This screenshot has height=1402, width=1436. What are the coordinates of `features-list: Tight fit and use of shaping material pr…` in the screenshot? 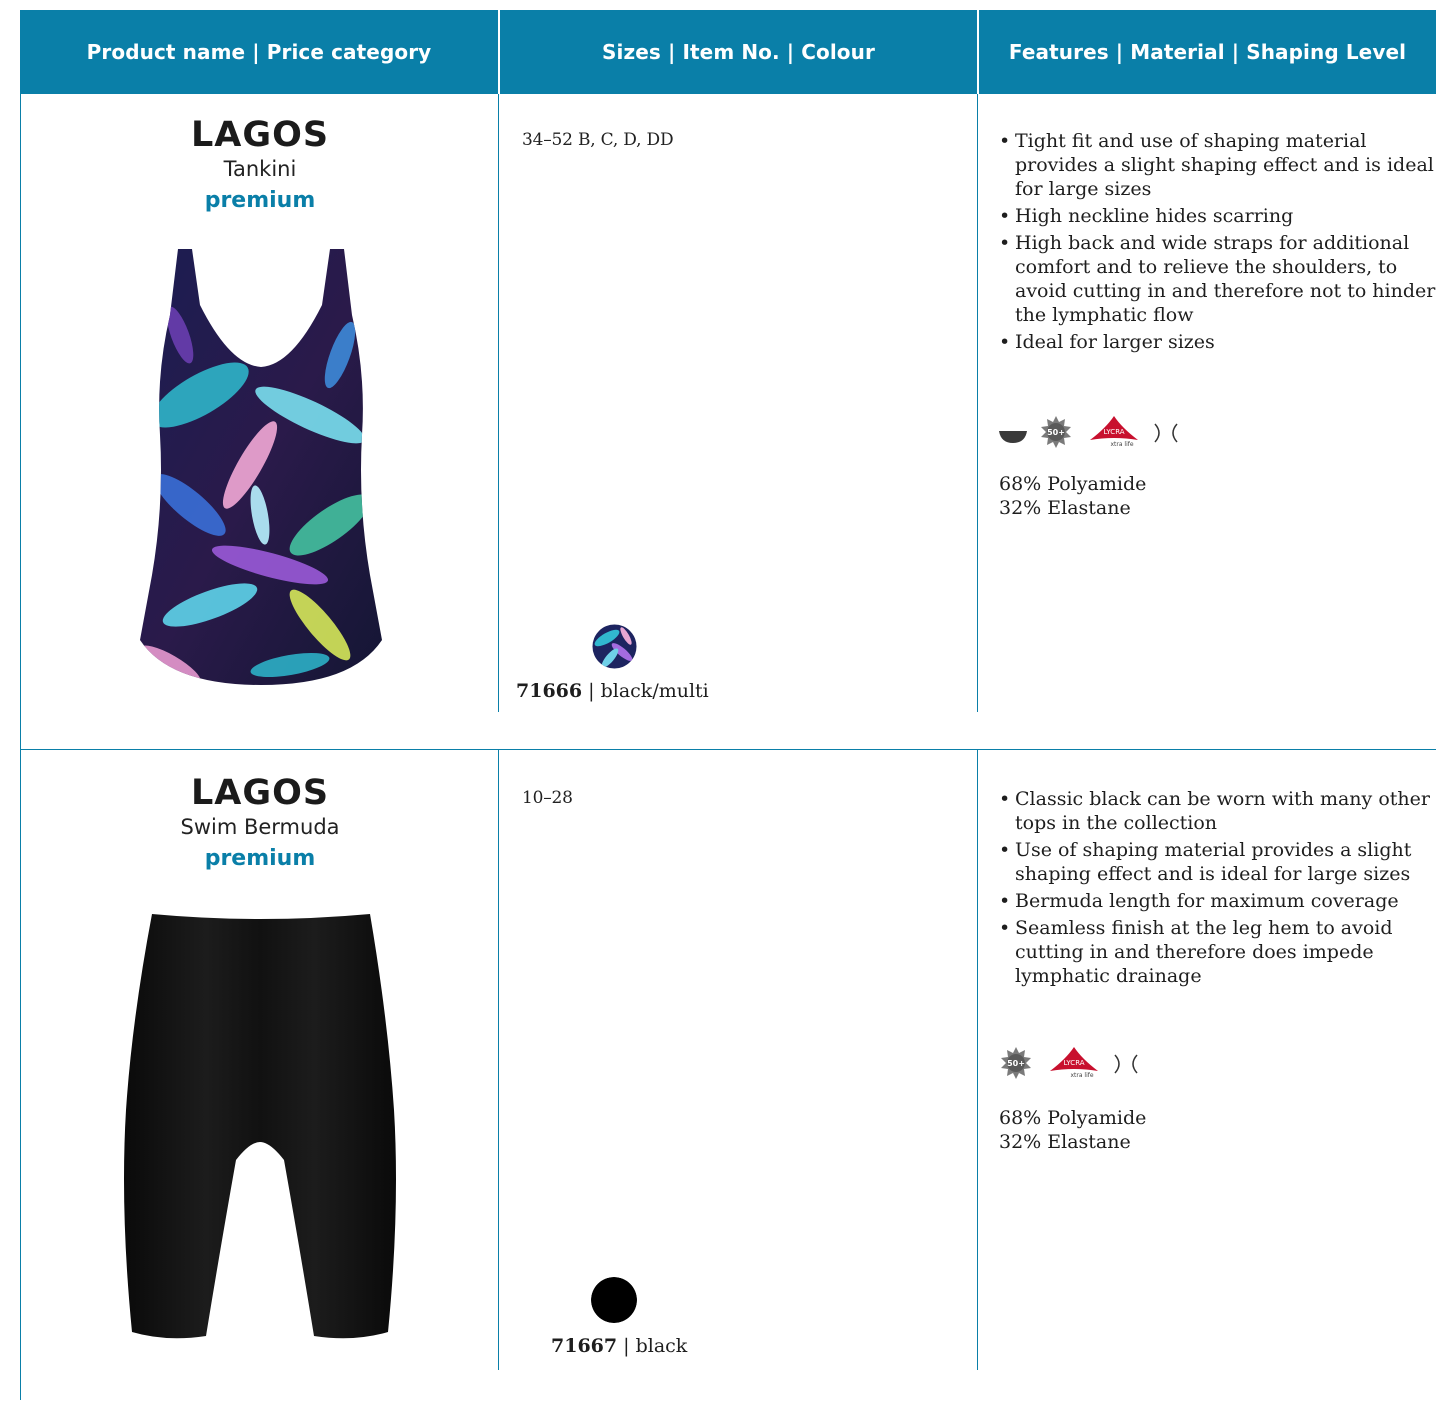 It's located at (1217, 243).